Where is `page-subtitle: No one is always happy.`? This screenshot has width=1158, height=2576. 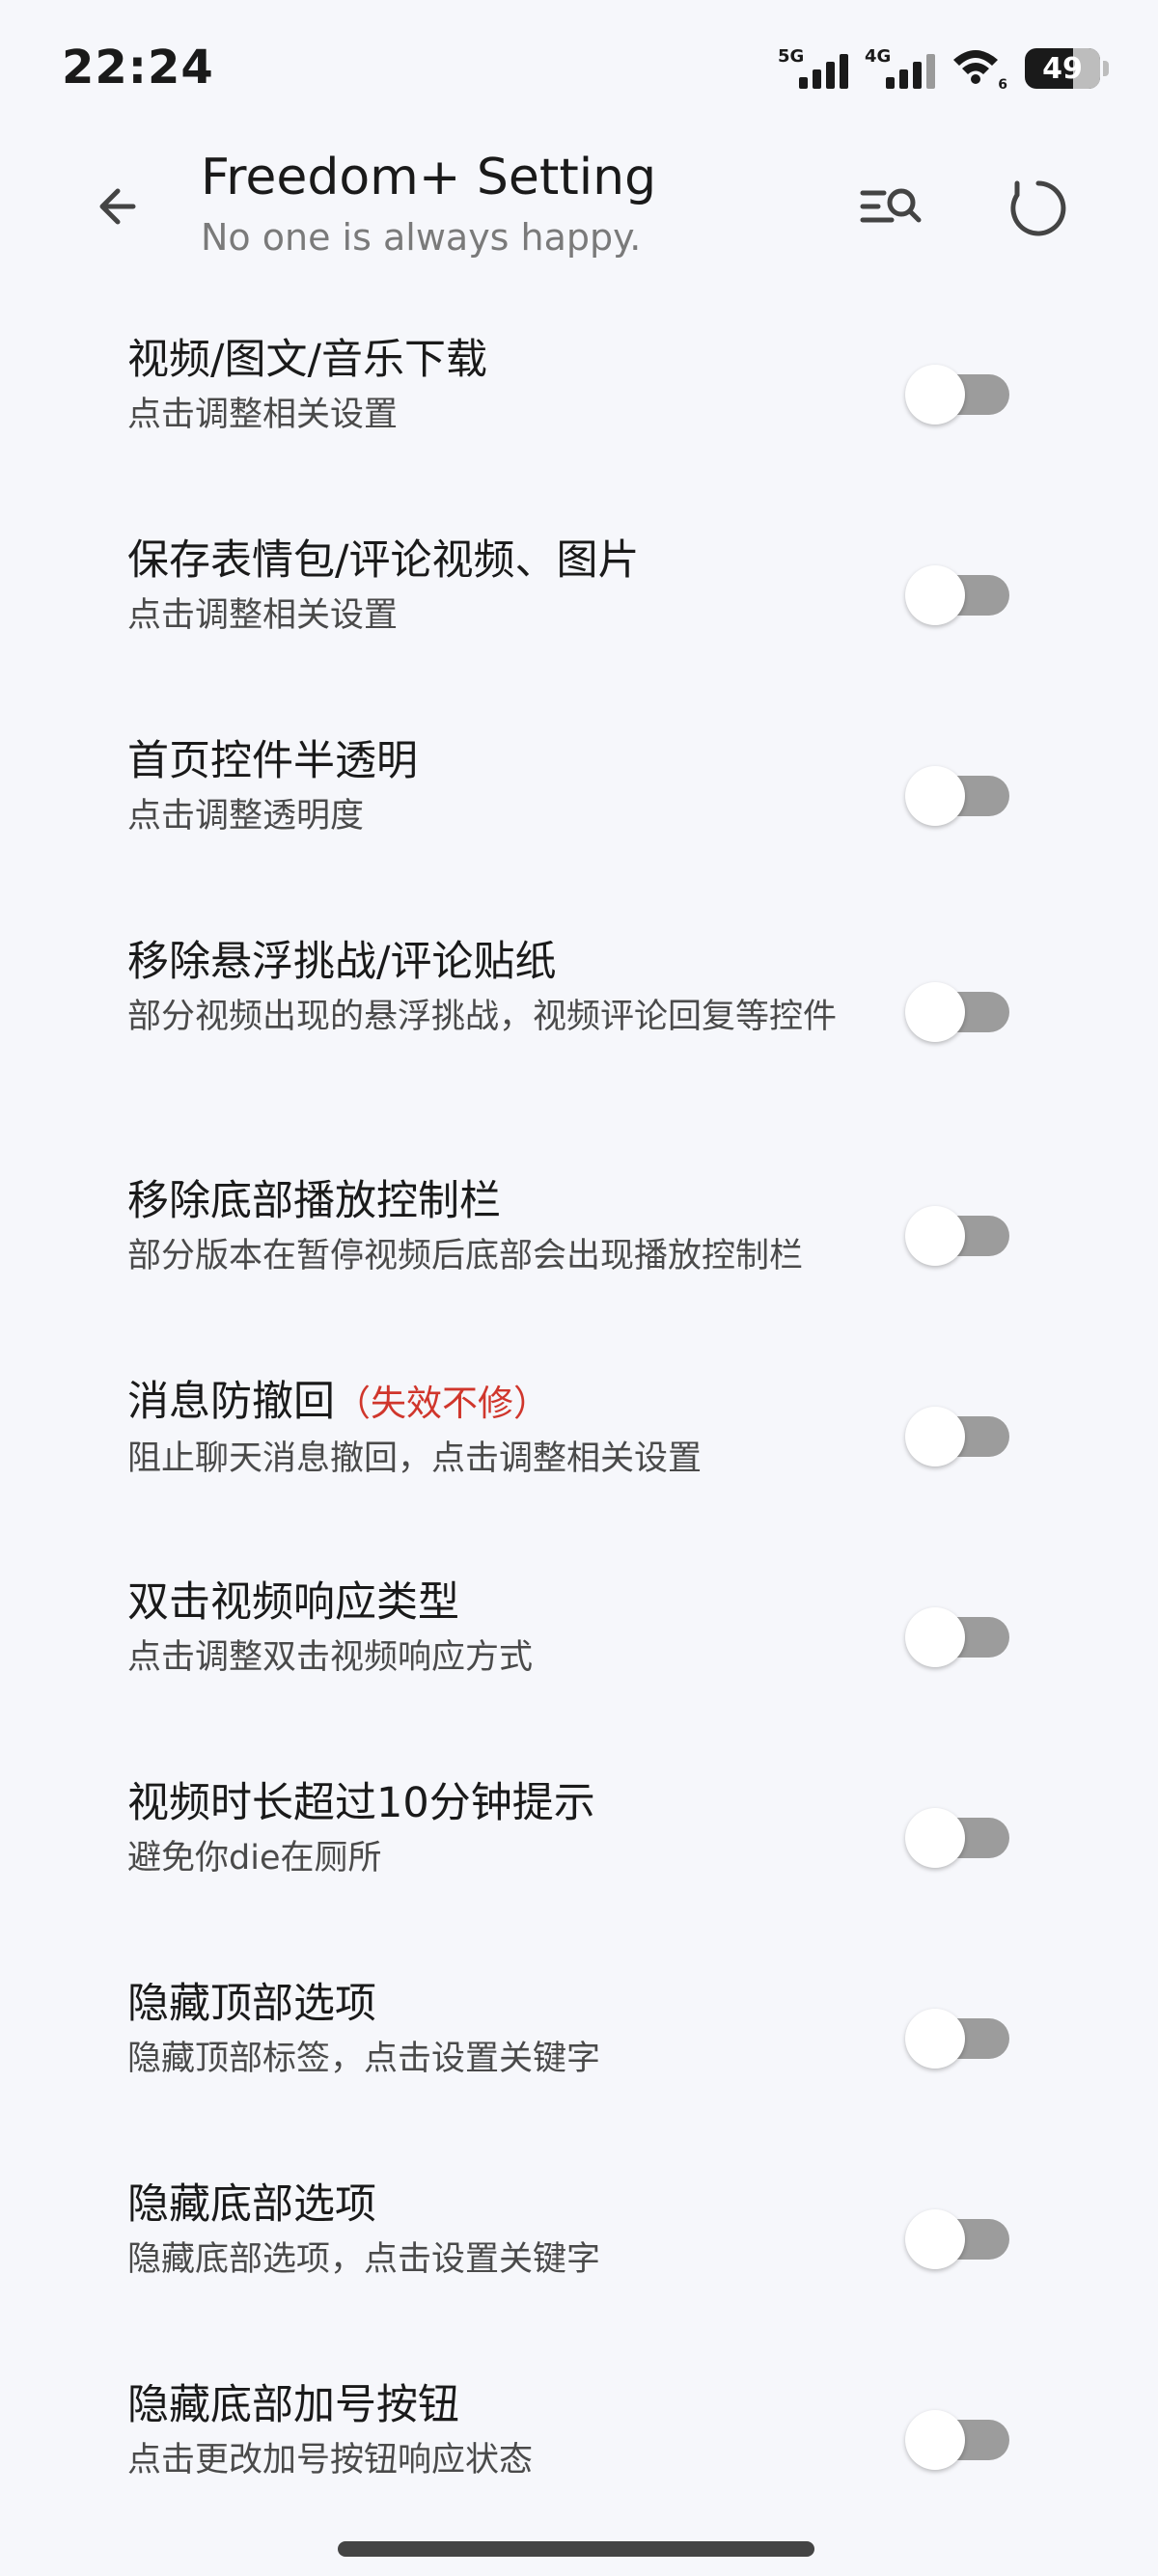 page-subtitle: No one is always happy. is located at coordinates (421, 238).